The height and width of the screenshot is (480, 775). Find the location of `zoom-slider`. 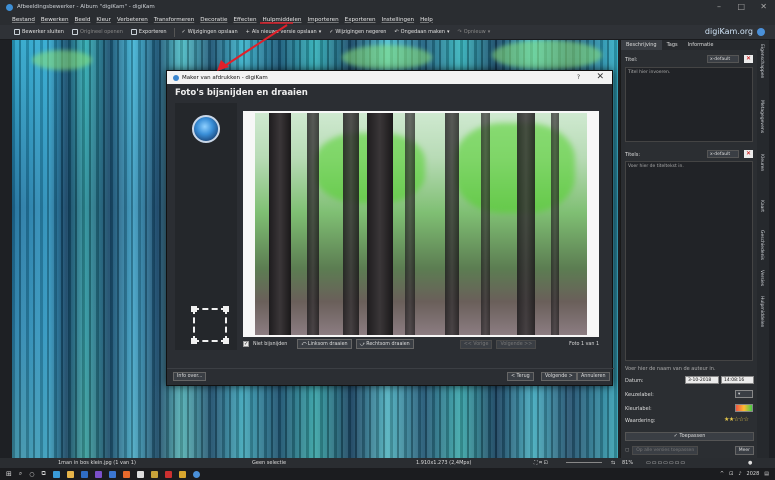

zoom-slider is located at coordinates (584, 462).